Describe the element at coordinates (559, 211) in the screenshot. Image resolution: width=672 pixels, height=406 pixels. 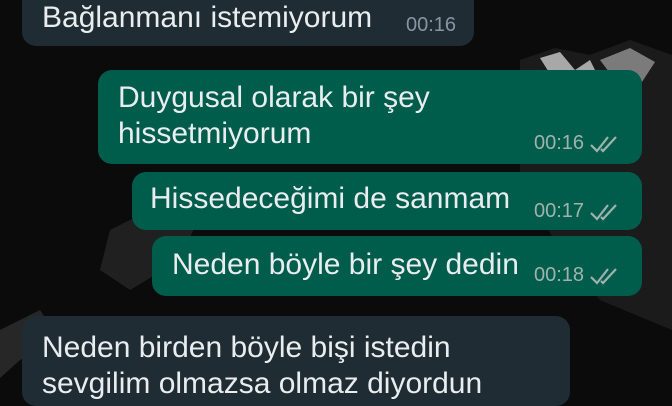
I see `message-time: 00:17` at that location.